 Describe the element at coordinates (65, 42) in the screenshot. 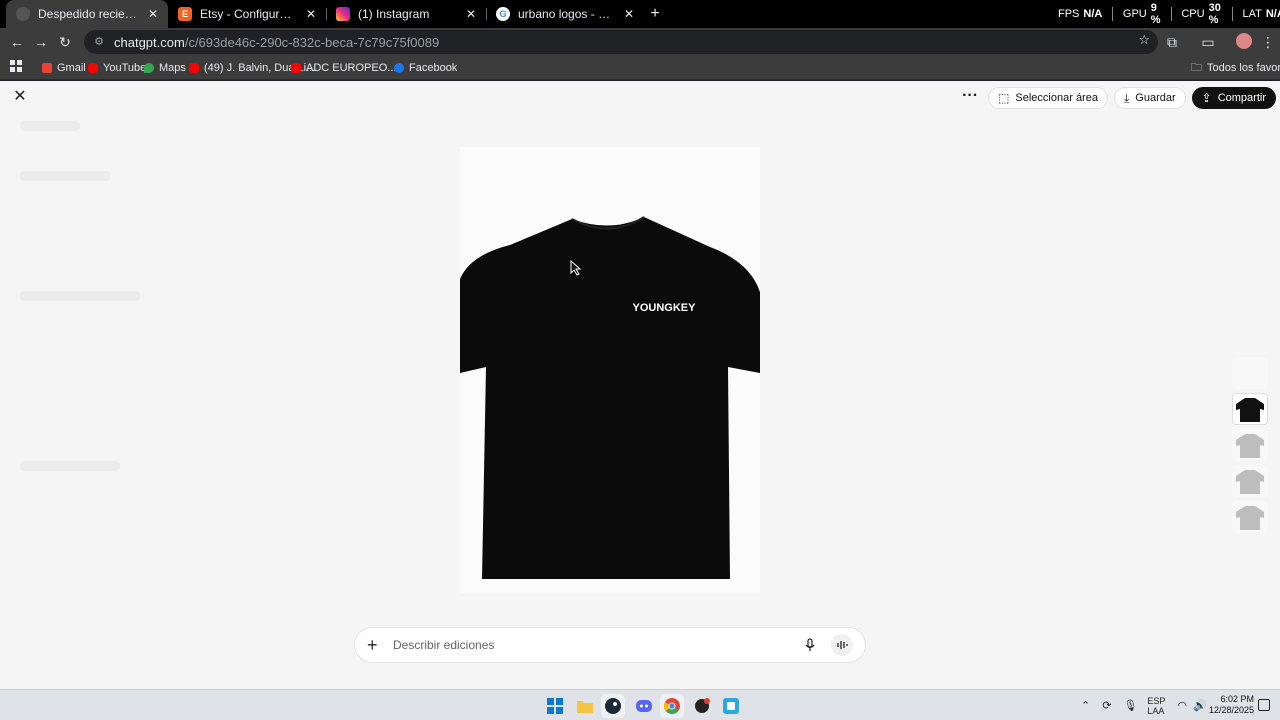

I see `reload-icon: ↻` at that location.